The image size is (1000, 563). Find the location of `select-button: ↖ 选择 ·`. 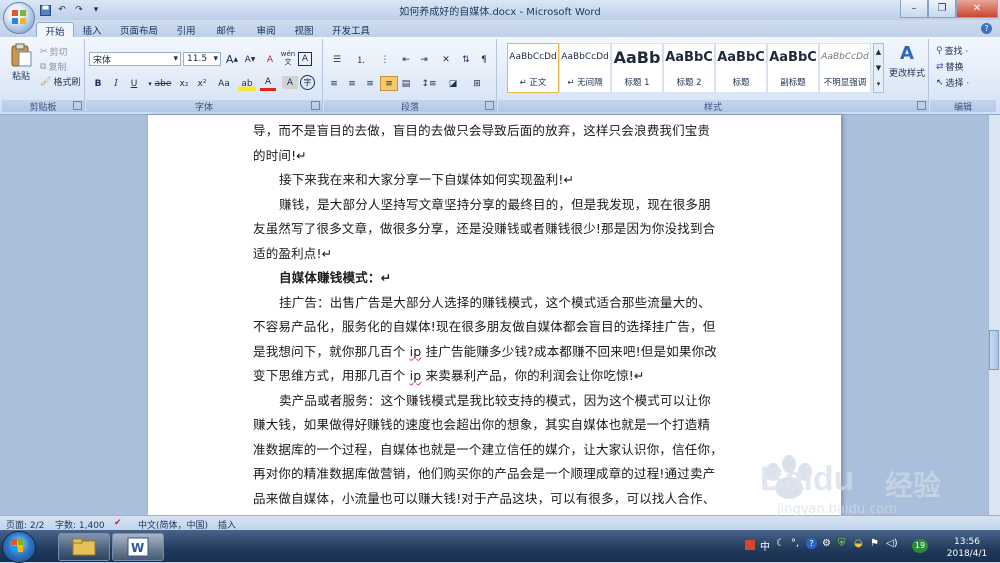

select-button: ↖ 选择 · is located at coordinates (952, 83).